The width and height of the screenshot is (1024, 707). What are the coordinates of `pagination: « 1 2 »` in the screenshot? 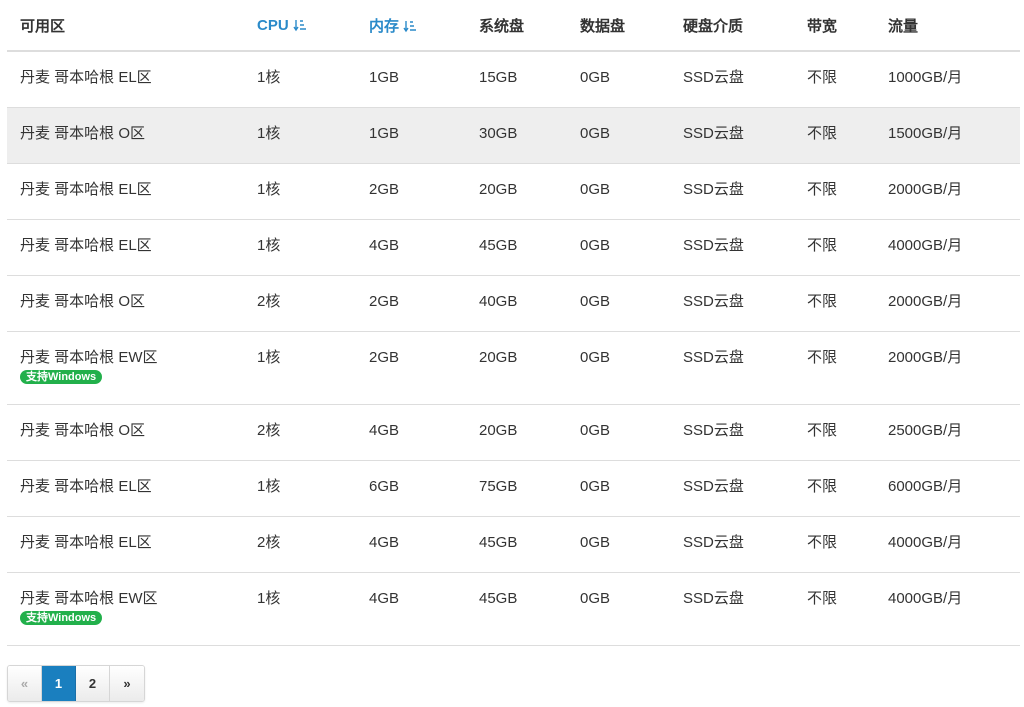 It's located at (76, 683).